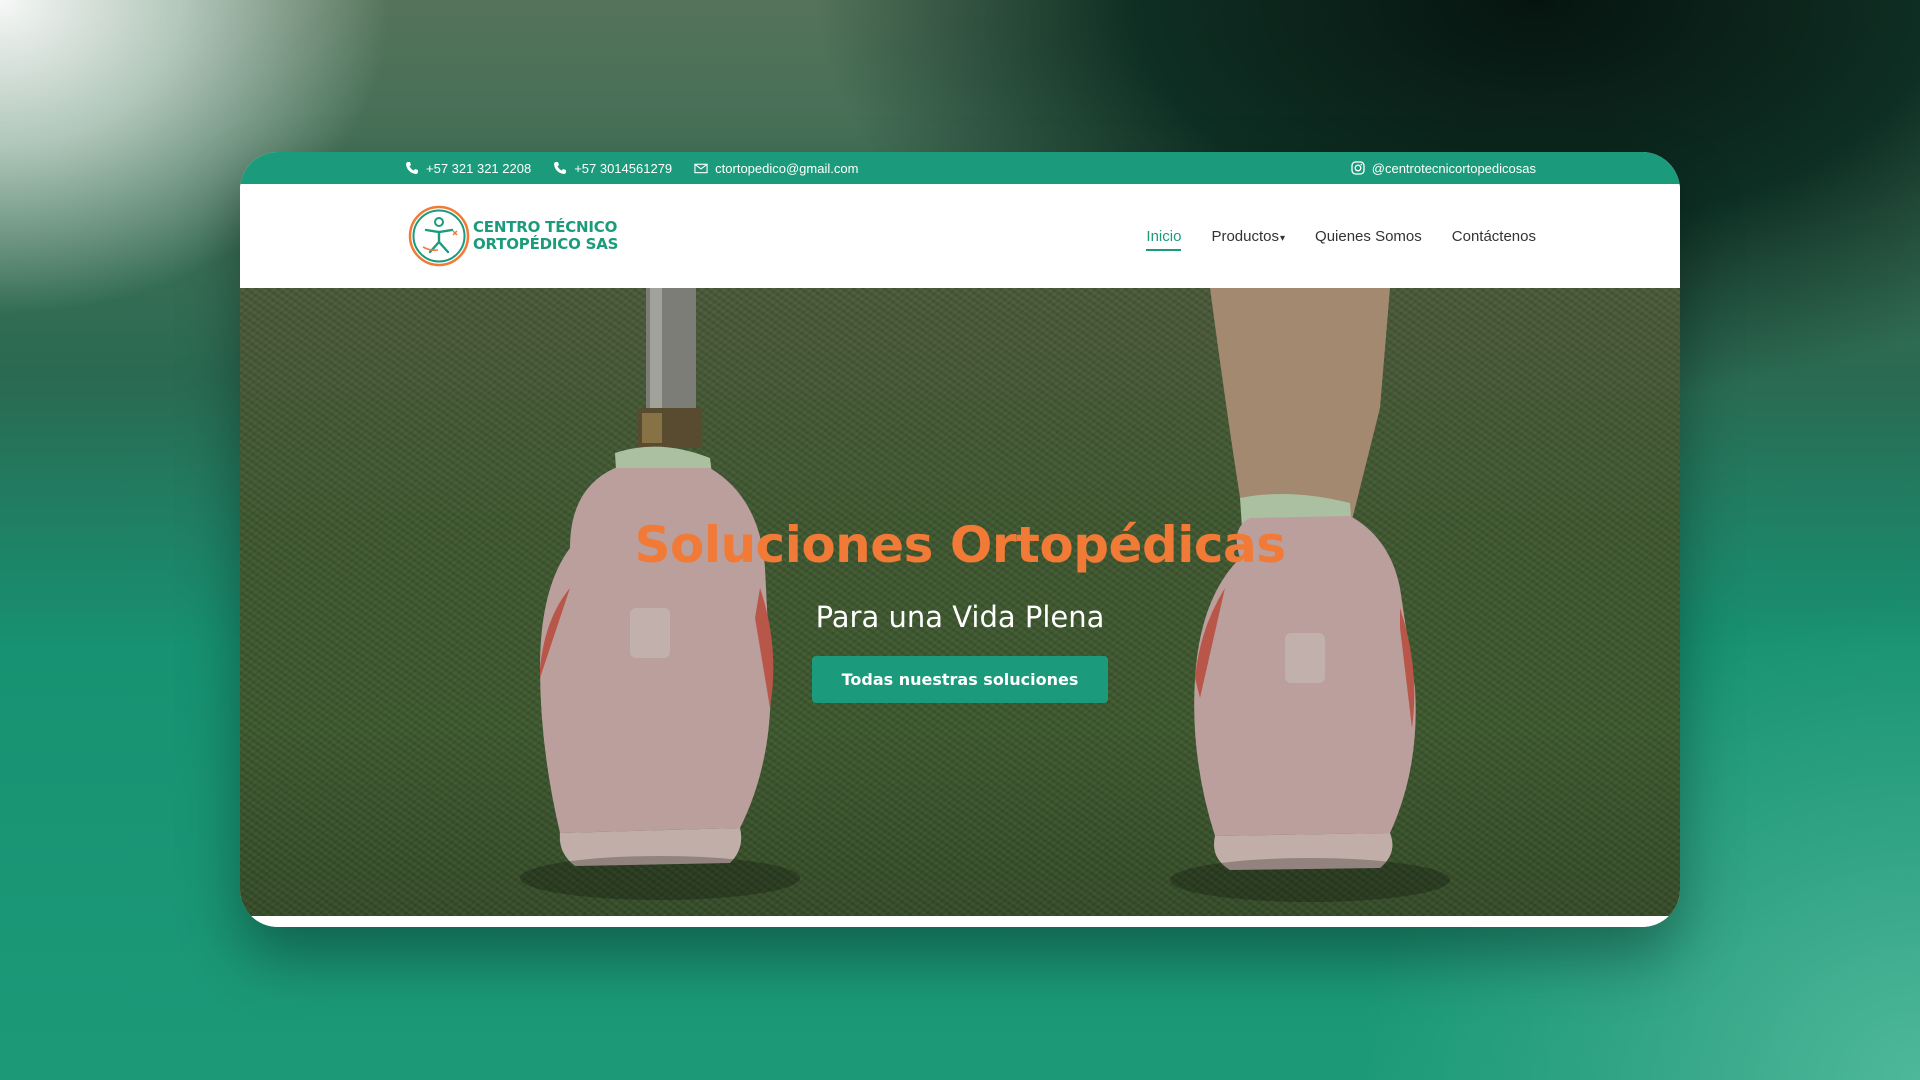 The width and height of the screenshot is (1920, 1080). I want to click on instagram-icon, so click(1358, 168).